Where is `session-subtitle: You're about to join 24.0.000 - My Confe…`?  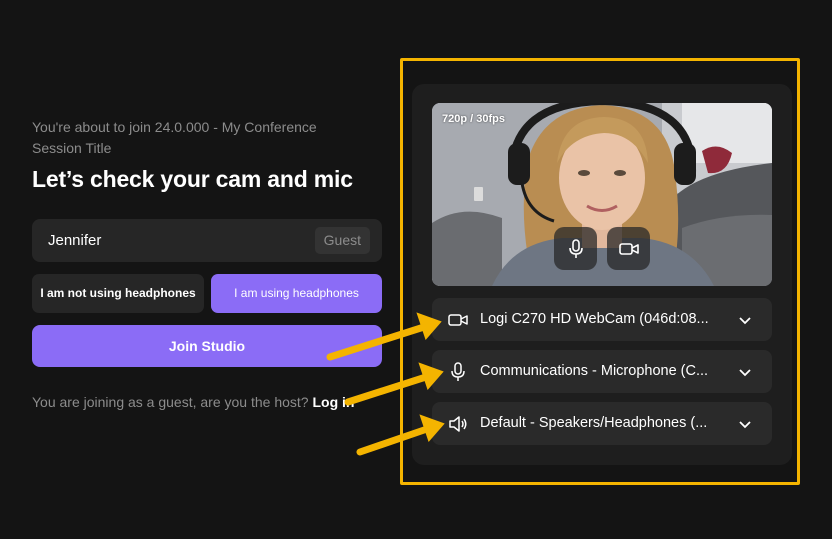 session-subtitle: You're about to join 24.0.000 - My Confe… is located at coordinates (174, 137).